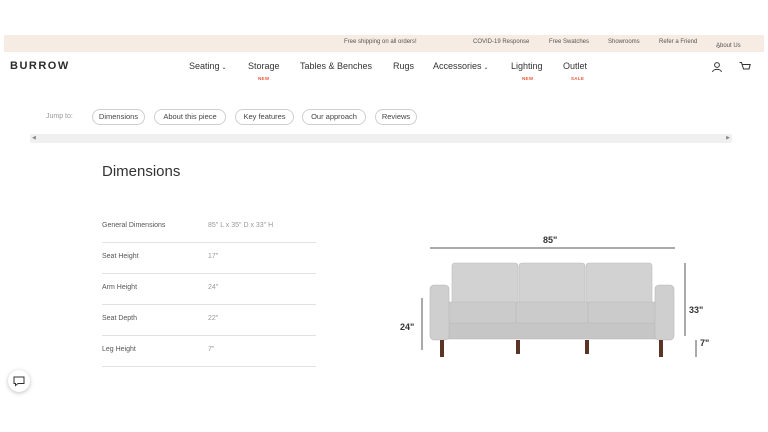  I want to click on spec-value: 85" L x 35" D x 33" H, so click(241, 225).